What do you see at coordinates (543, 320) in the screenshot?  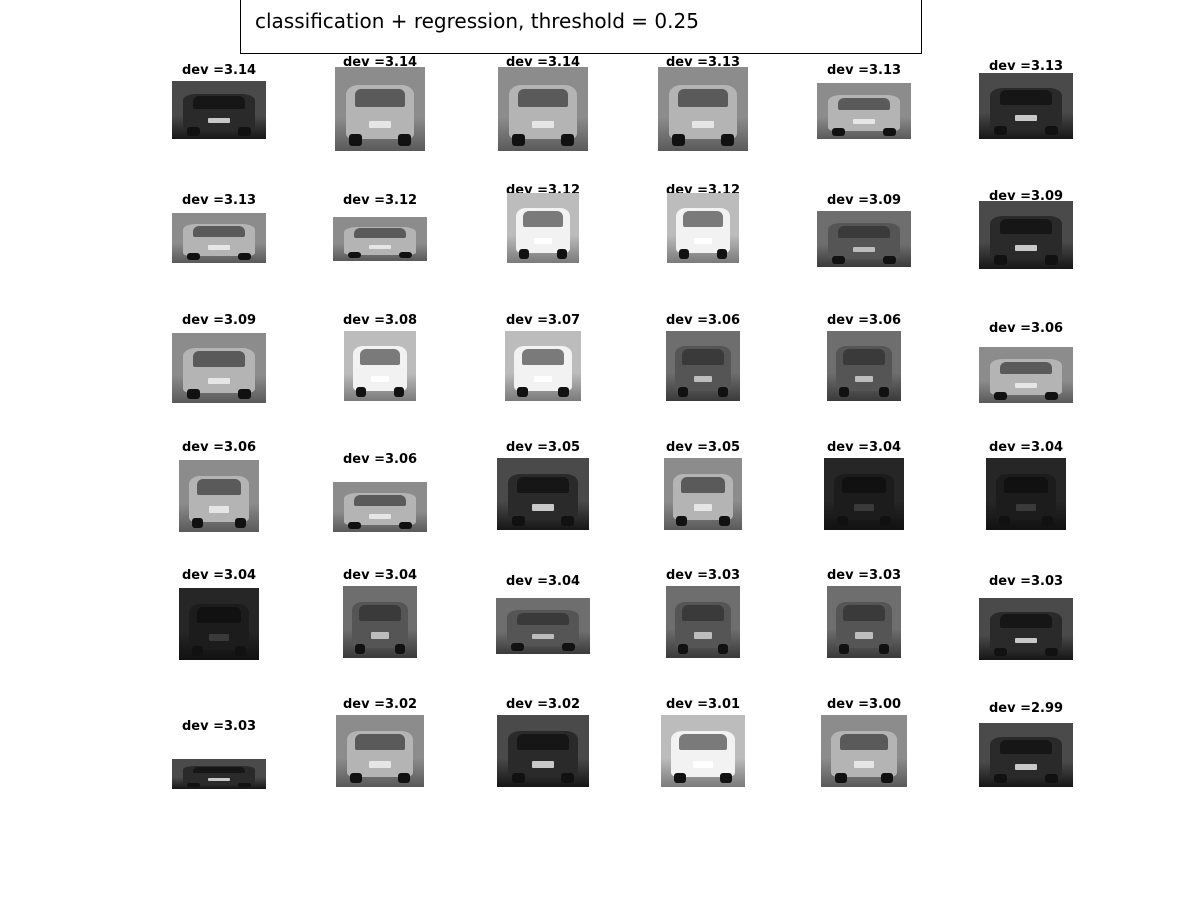 I see `dev-label: dev =3.07` at bounding box center [543, 320].